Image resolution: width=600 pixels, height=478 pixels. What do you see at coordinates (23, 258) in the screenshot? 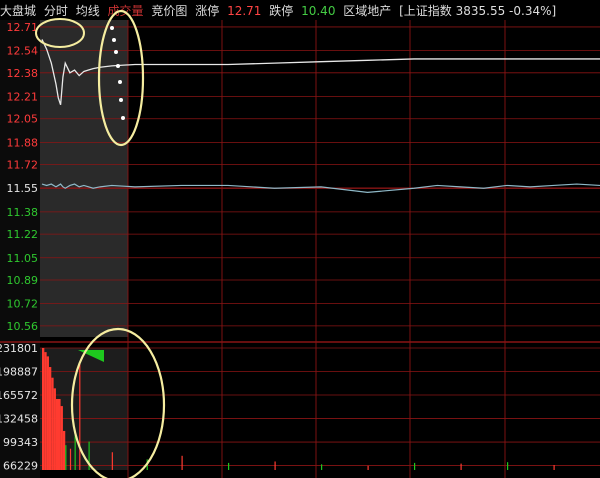
I see `price-tick-label: 11.05` at bounding box center [23, 258].